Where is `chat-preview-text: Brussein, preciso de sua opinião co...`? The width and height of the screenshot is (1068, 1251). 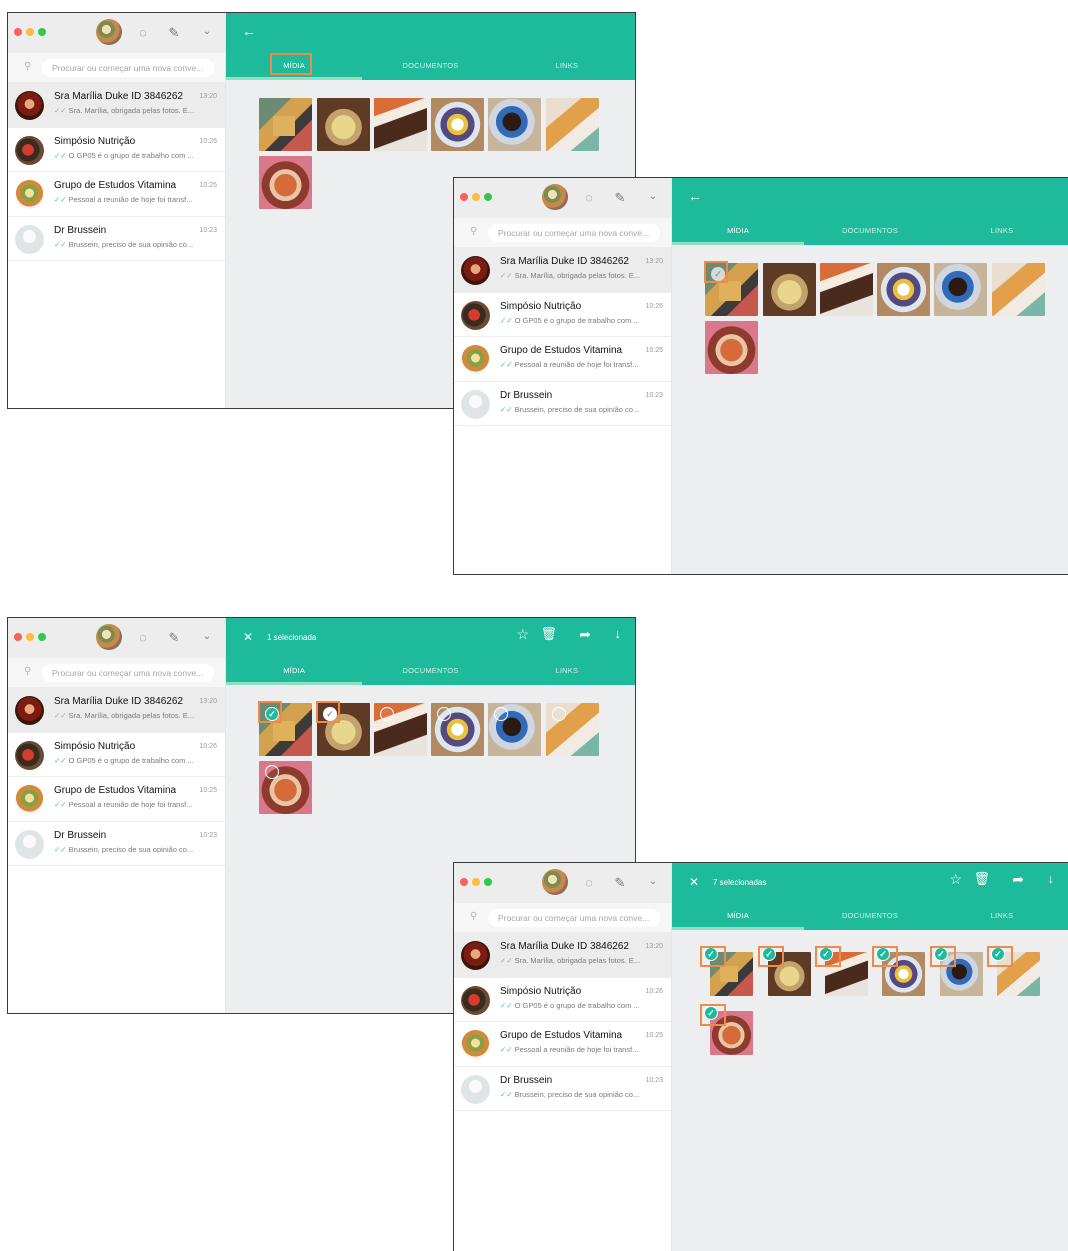
chat-preview-text: Brussein, preciso de sua opinião co... is located at coordinates (131, 244).